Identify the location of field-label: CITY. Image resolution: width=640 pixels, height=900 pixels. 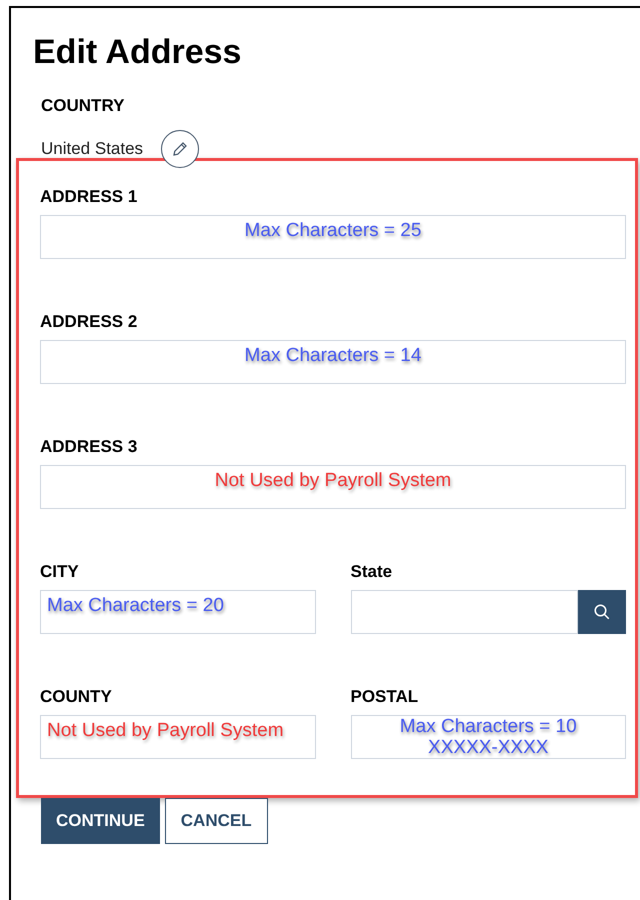
(60, 572).